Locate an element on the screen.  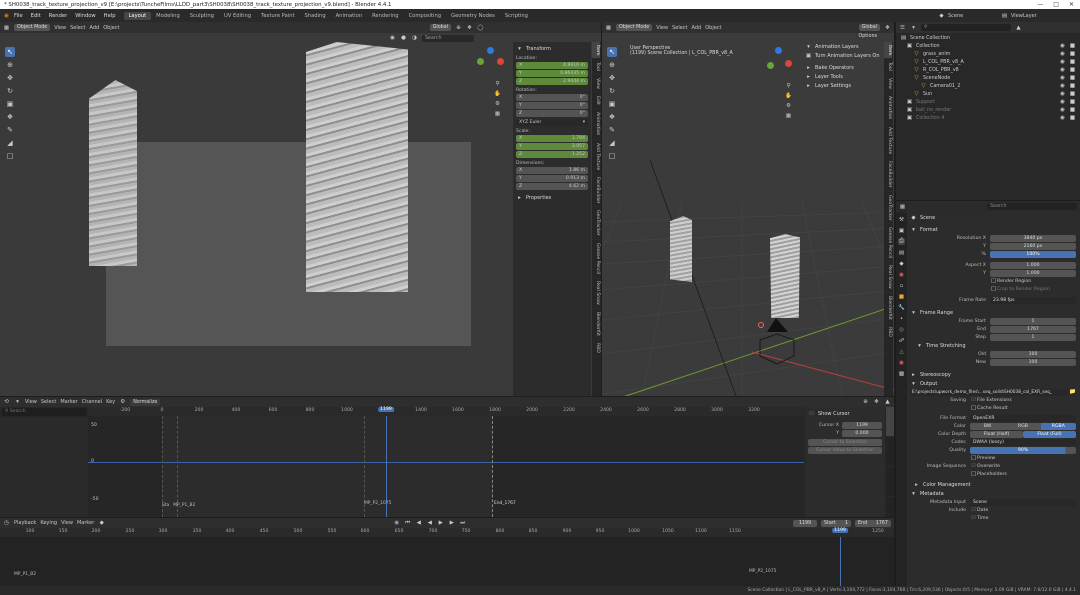
dimensions-x-field: X 1.86 m is located at coordinates (552, 170).